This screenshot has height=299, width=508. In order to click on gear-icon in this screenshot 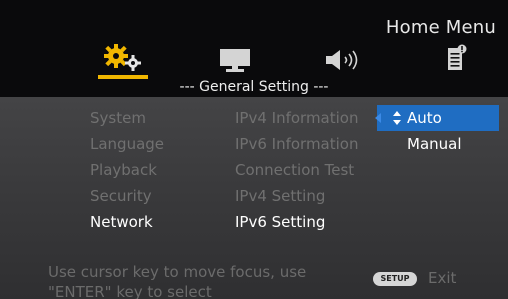, I will do `click(122, 58)`.